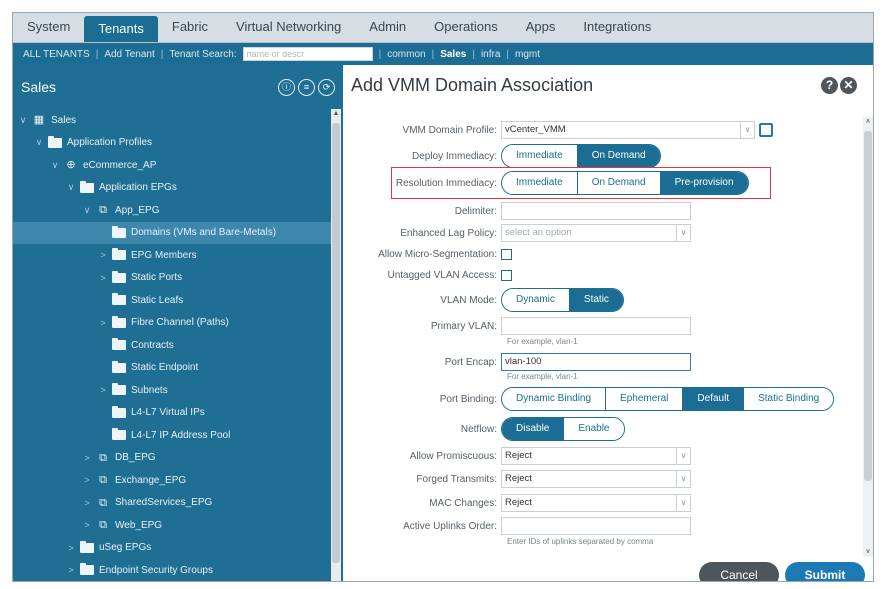 The image size is (888, 589). Describe the element at coordinates (307, 54) in the screenshot. I see `tenant-search-input: name or descr` at that location.